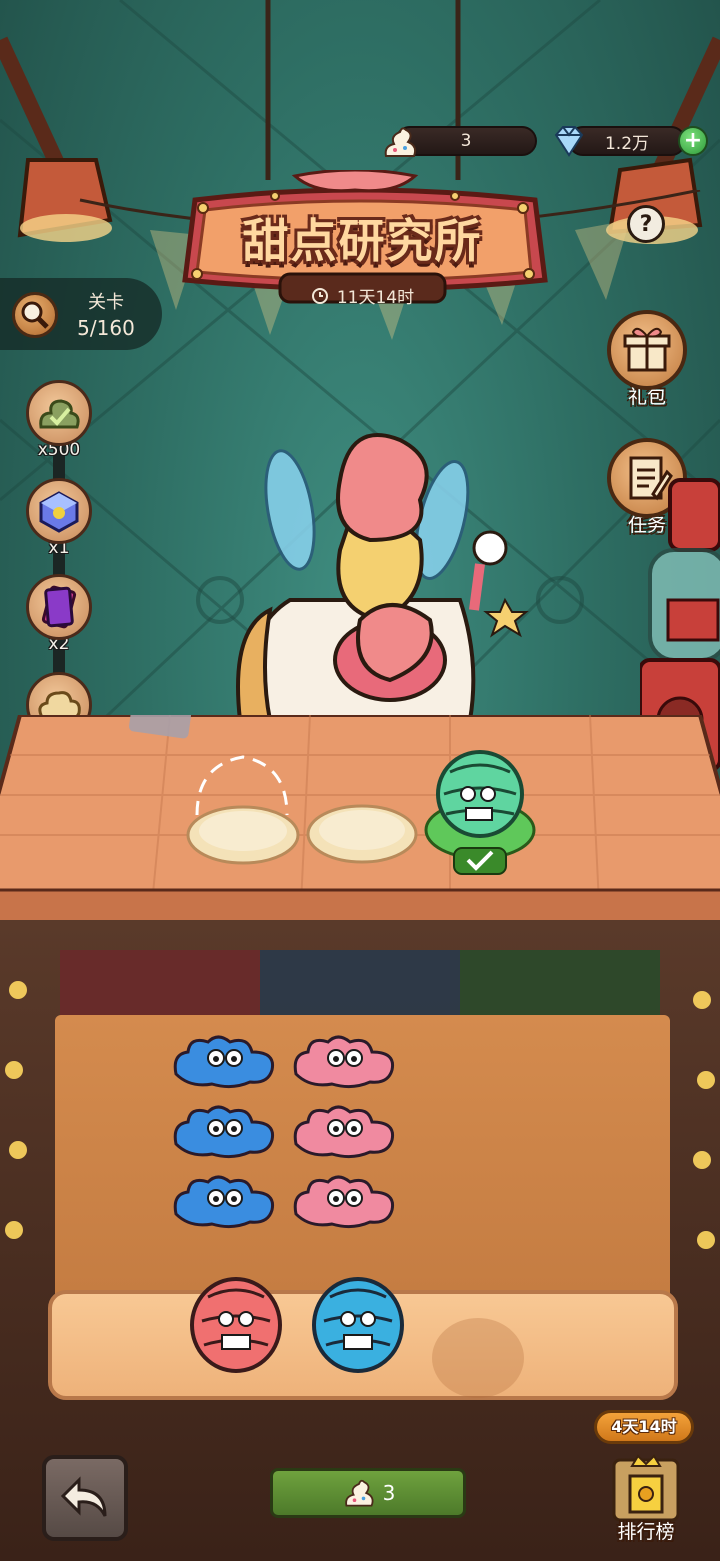 The image size is (720, 1561). I want to click on diamond-icon, so click(569, 141).